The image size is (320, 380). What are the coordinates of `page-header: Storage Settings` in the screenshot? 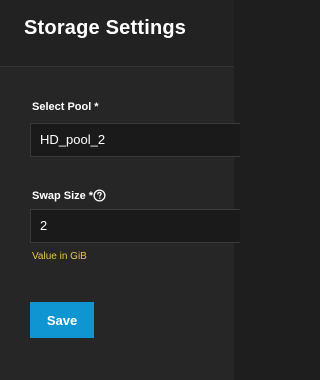 It's located at (117, 33).